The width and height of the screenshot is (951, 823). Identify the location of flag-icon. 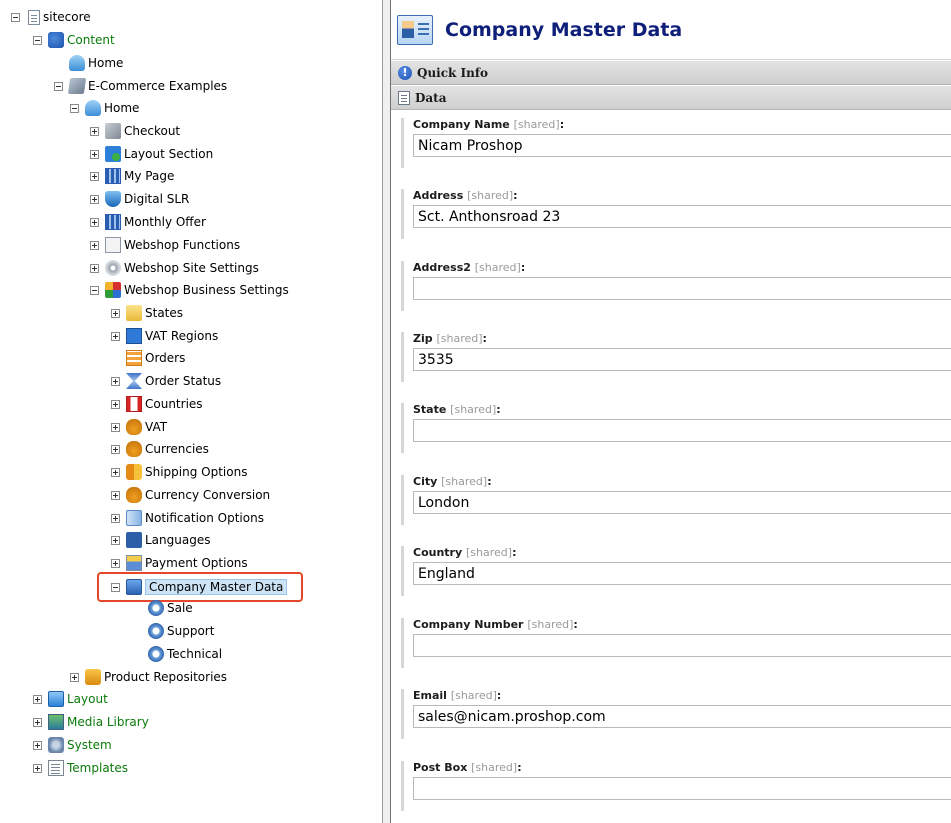
(134, 404).